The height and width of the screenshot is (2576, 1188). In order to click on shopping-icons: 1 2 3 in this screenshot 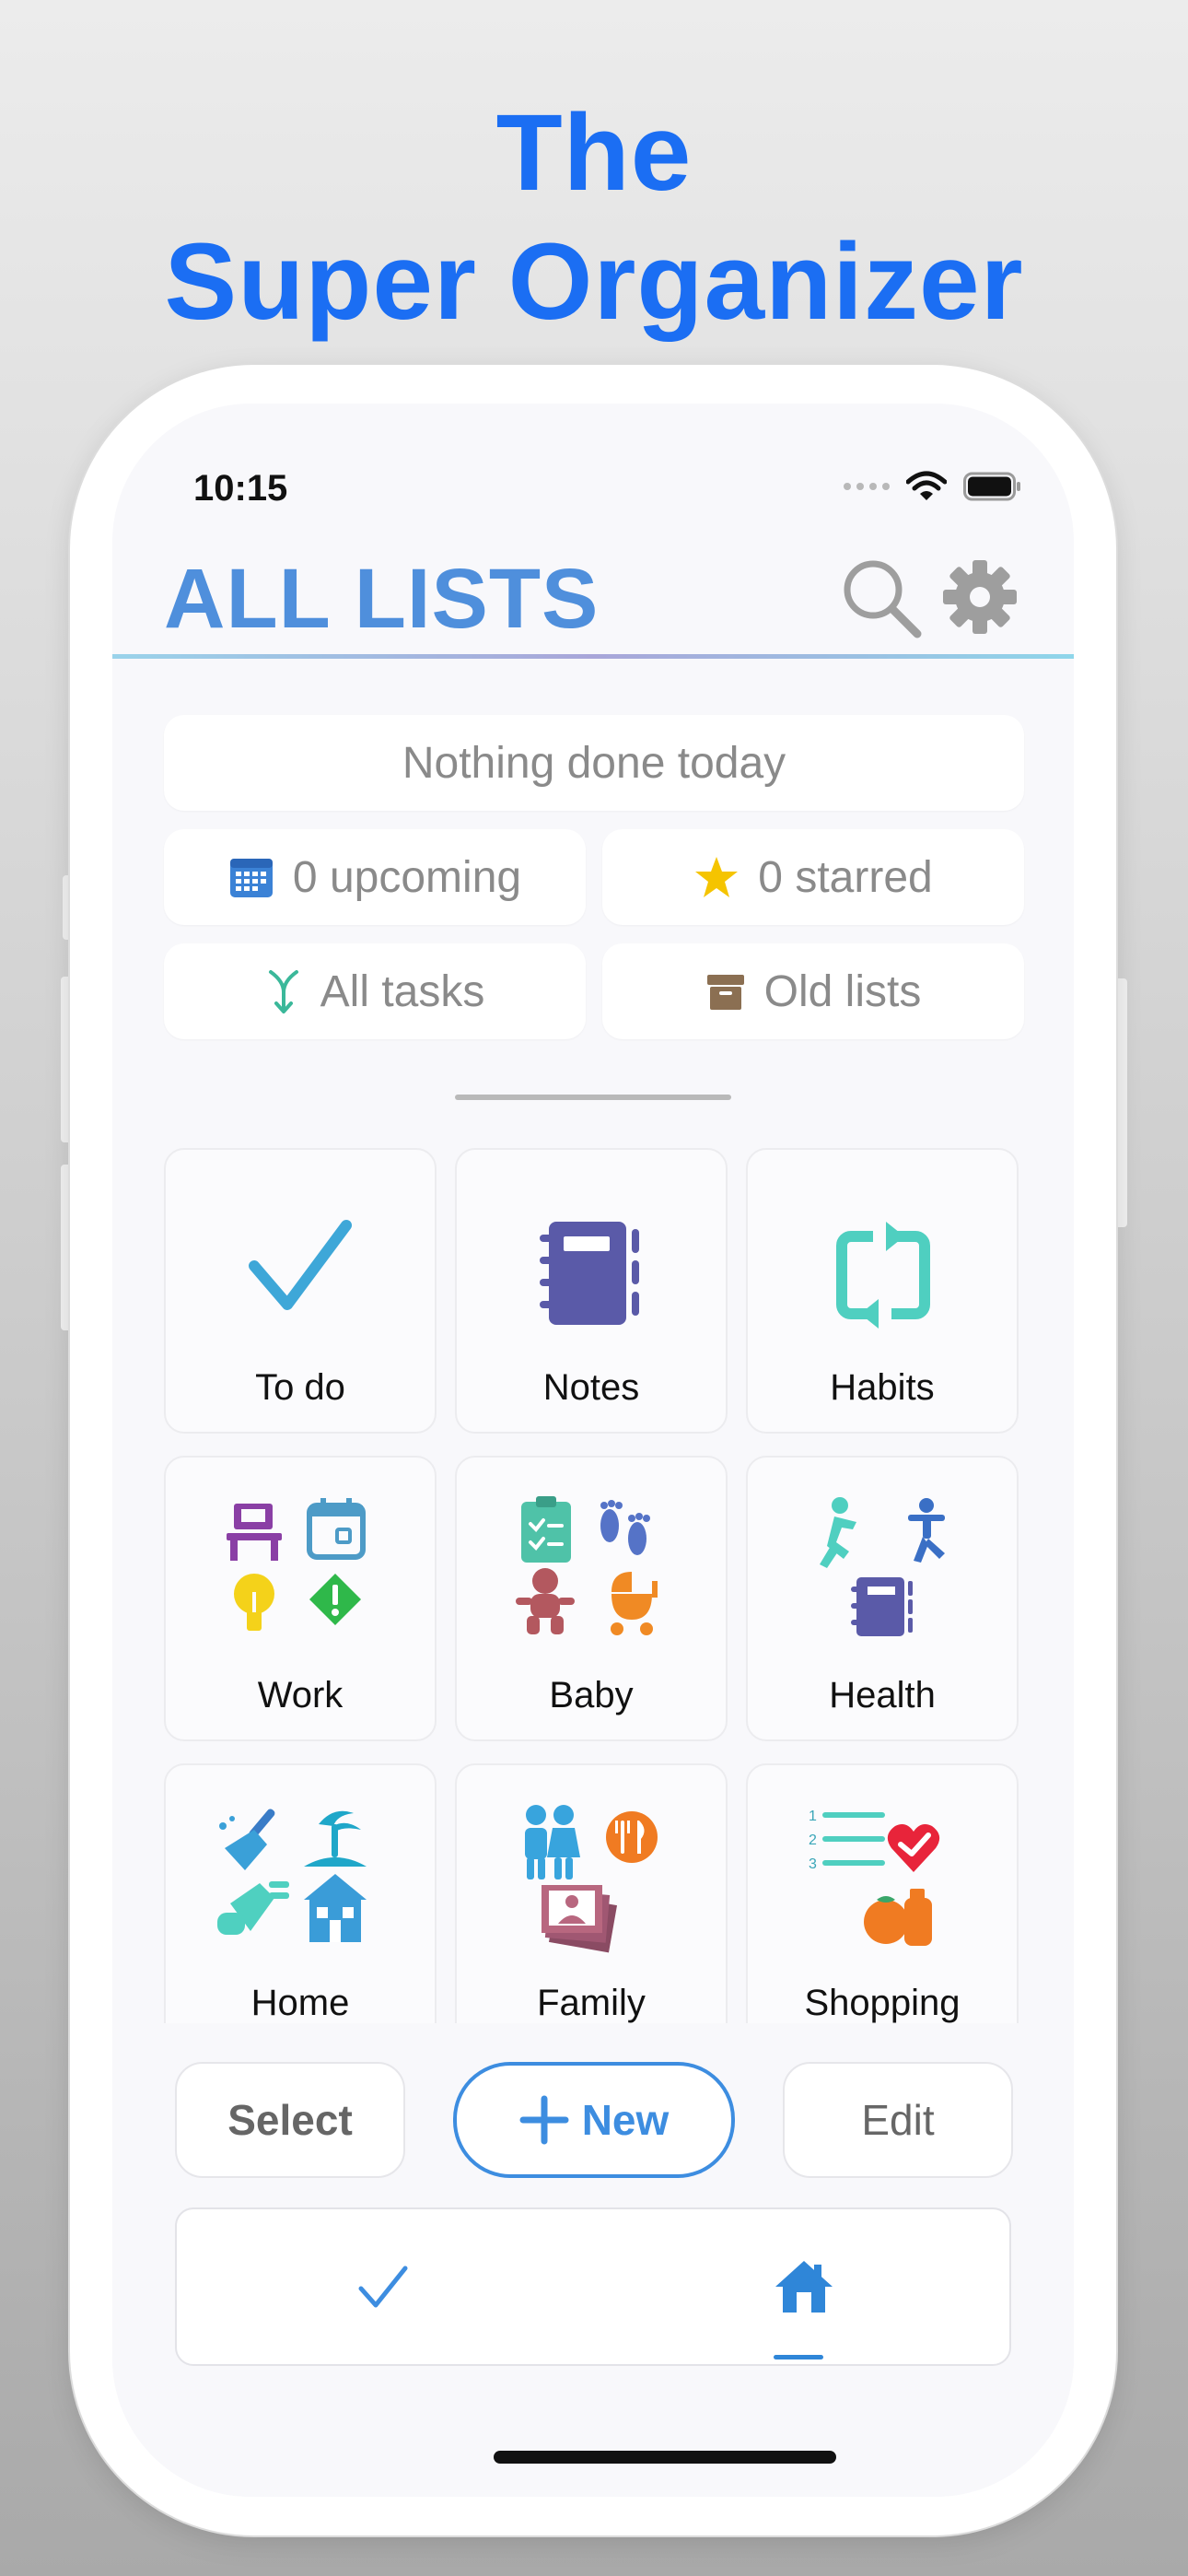, I will do `click(874, 1877)`.